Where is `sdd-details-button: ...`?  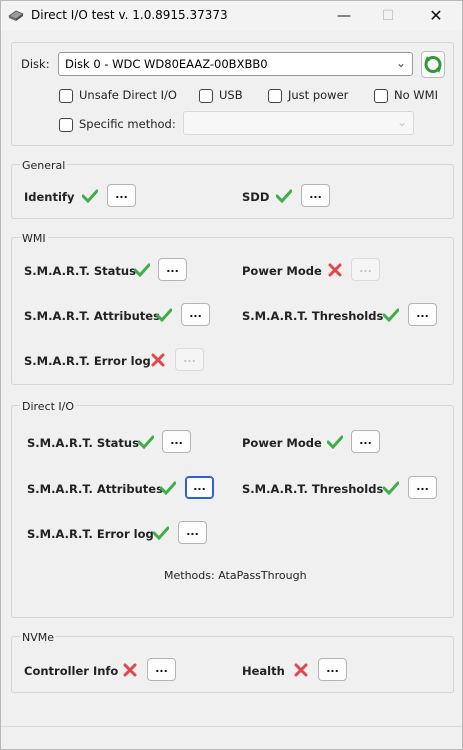
sdd-details-button: ... is located at coordinates (315, 195).